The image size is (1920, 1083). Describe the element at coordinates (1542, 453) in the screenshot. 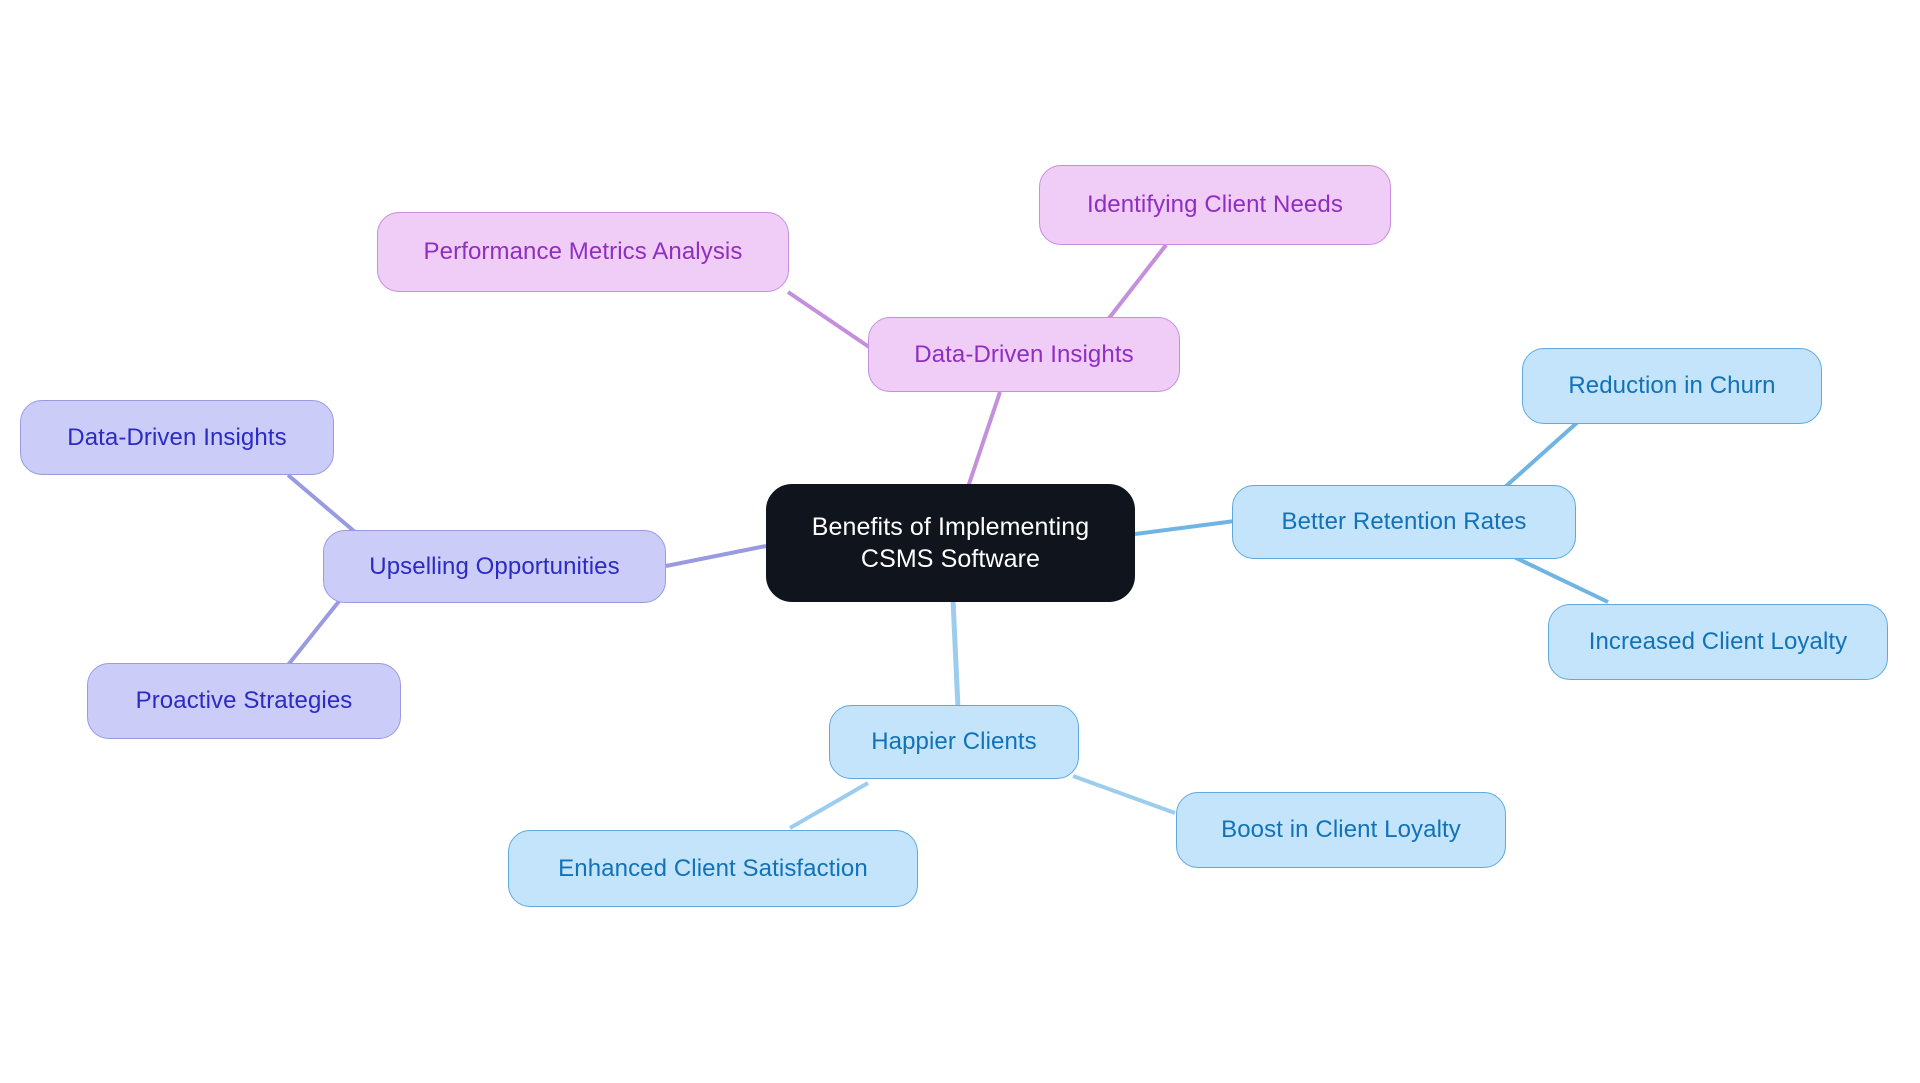

I see `edge-better-retention-rates-to-reduction-in-churn` at that location.